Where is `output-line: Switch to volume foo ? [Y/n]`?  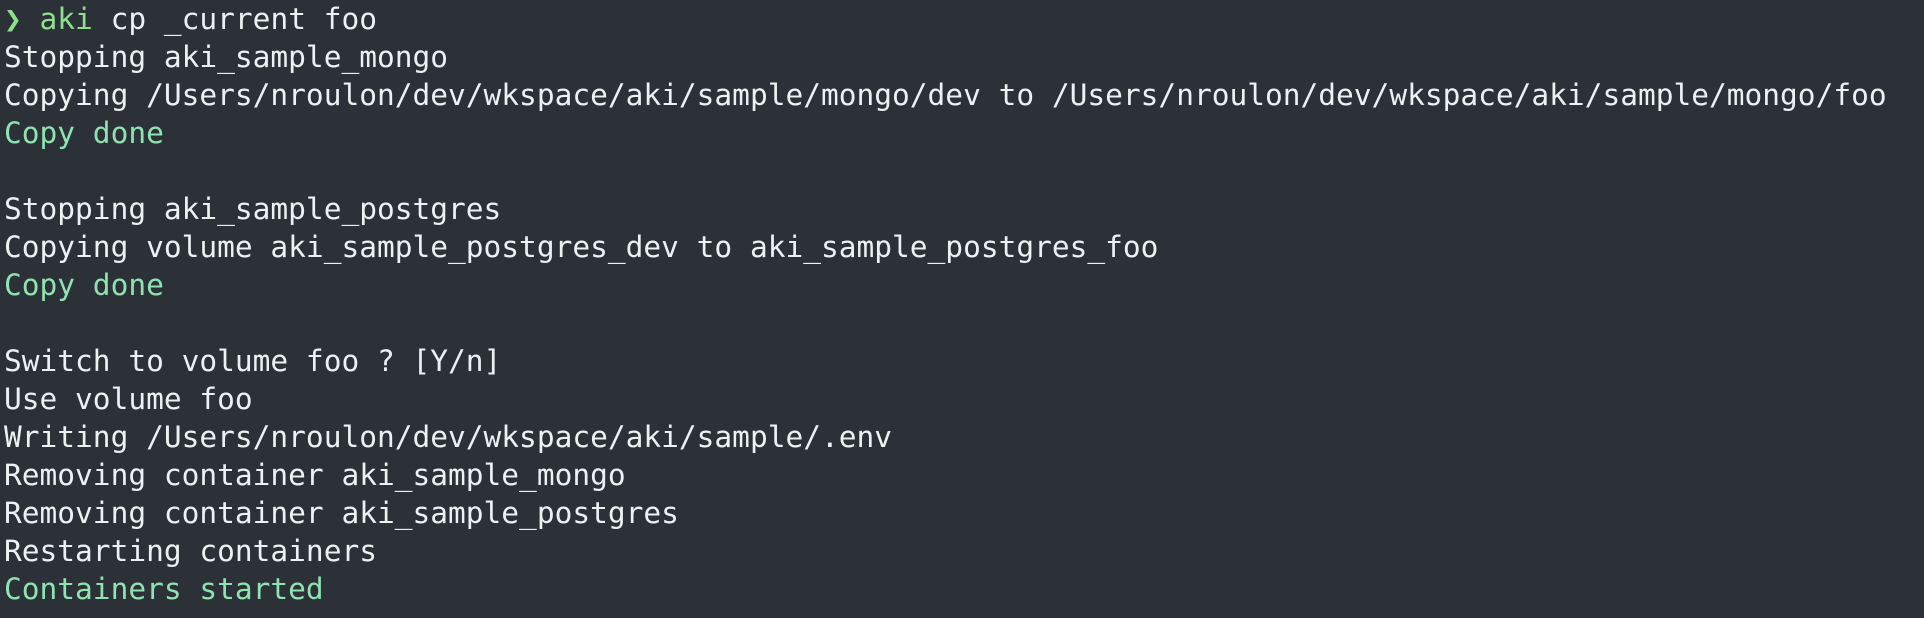
output-line: Switch to volume foo ? [Y/n] is located at coordinates (253, 361).